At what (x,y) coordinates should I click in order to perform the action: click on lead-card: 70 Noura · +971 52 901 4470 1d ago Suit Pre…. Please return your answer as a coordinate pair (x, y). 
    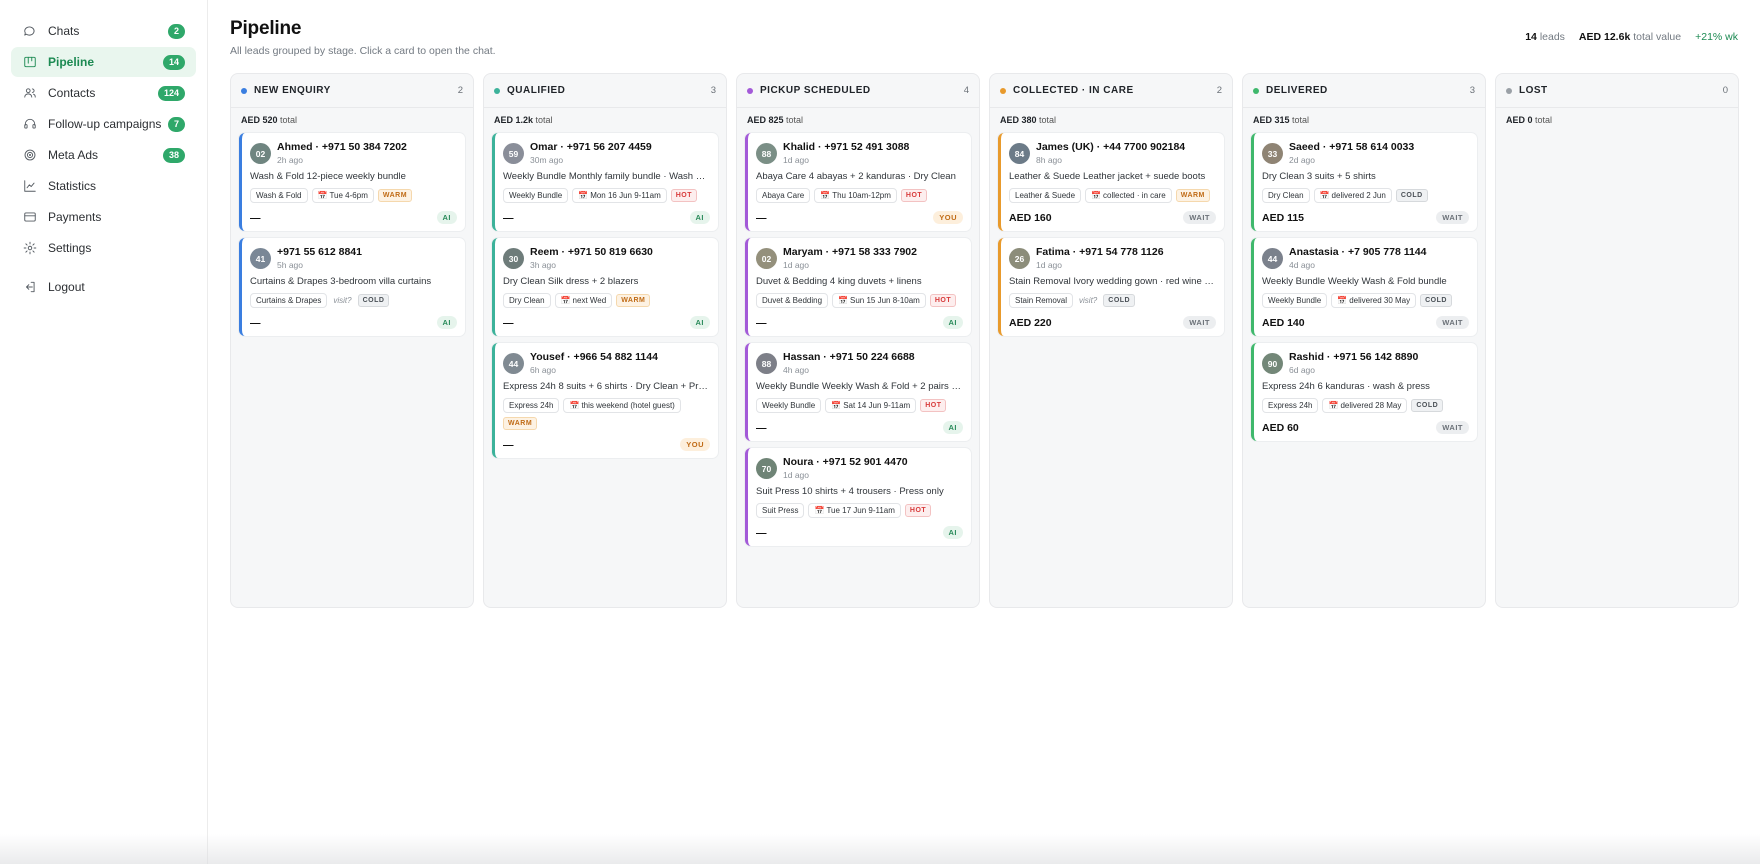
    Looking at the image, I should click on (858, 497).